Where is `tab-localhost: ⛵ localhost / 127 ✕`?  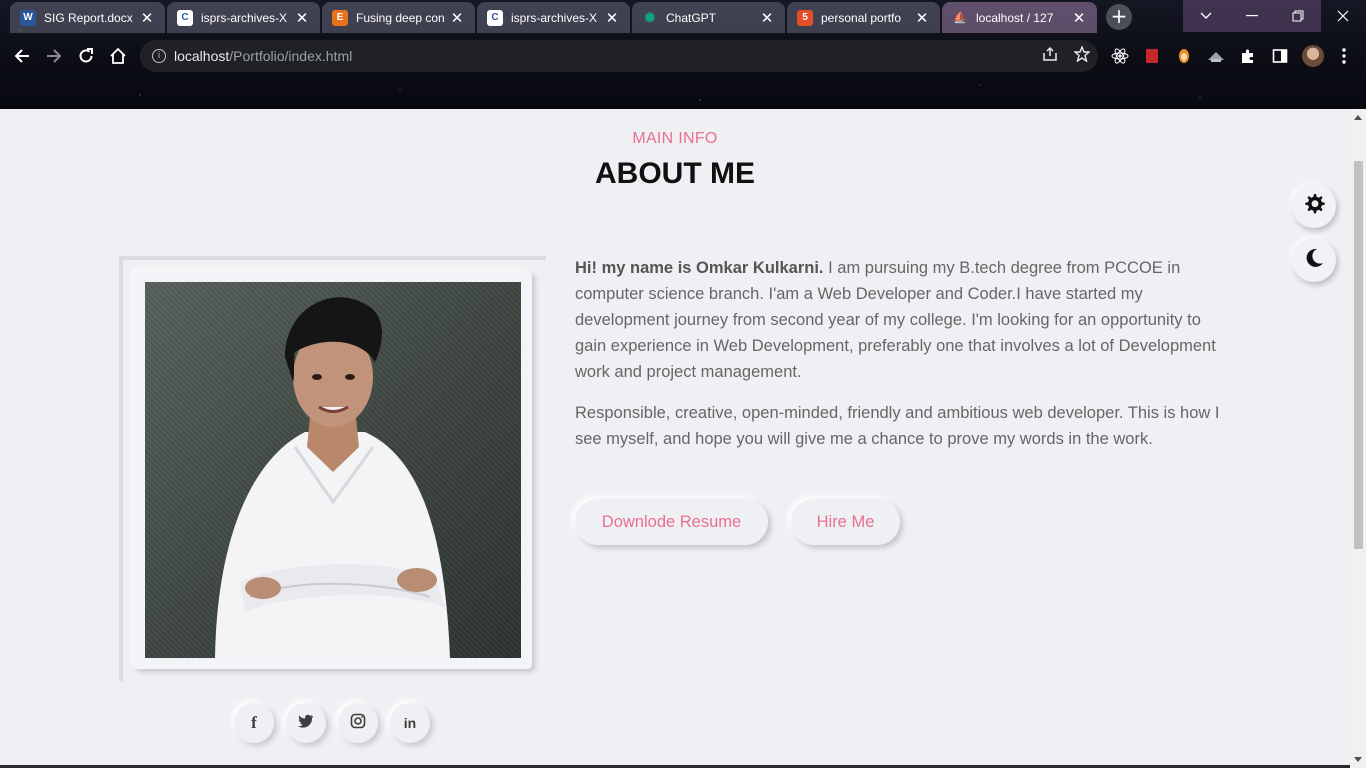 tab-localhost: ⛵ localhost / 127 ✕ is located at coordinates (1019, 17).